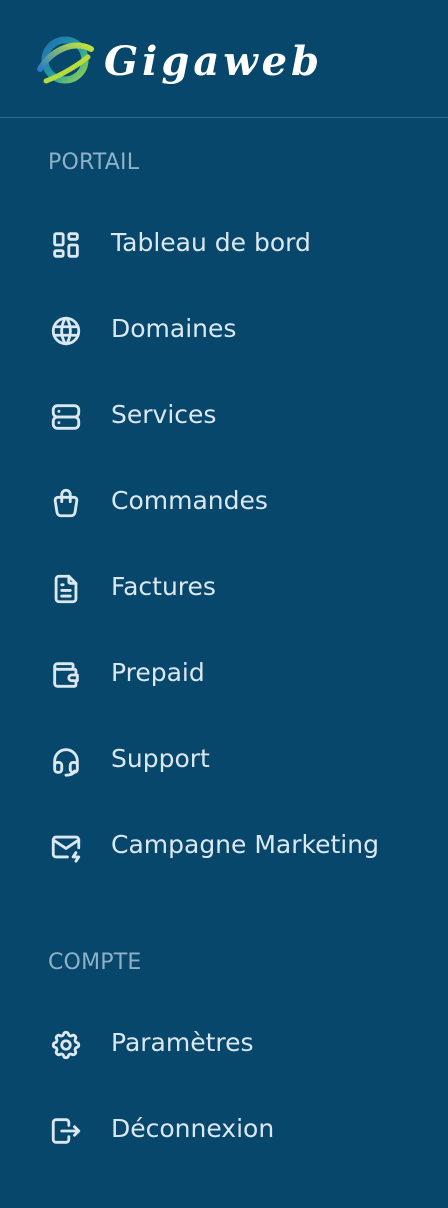 The height and width of the screenshot is (1208, 448). I want to click on nav-label: Support, so click(160, 758).